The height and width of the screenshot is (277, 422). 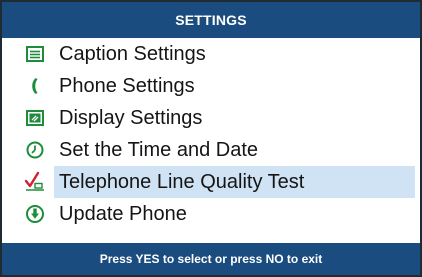 I want to click on menu-item-label: Caption Settings, so click(x=132, y=54).